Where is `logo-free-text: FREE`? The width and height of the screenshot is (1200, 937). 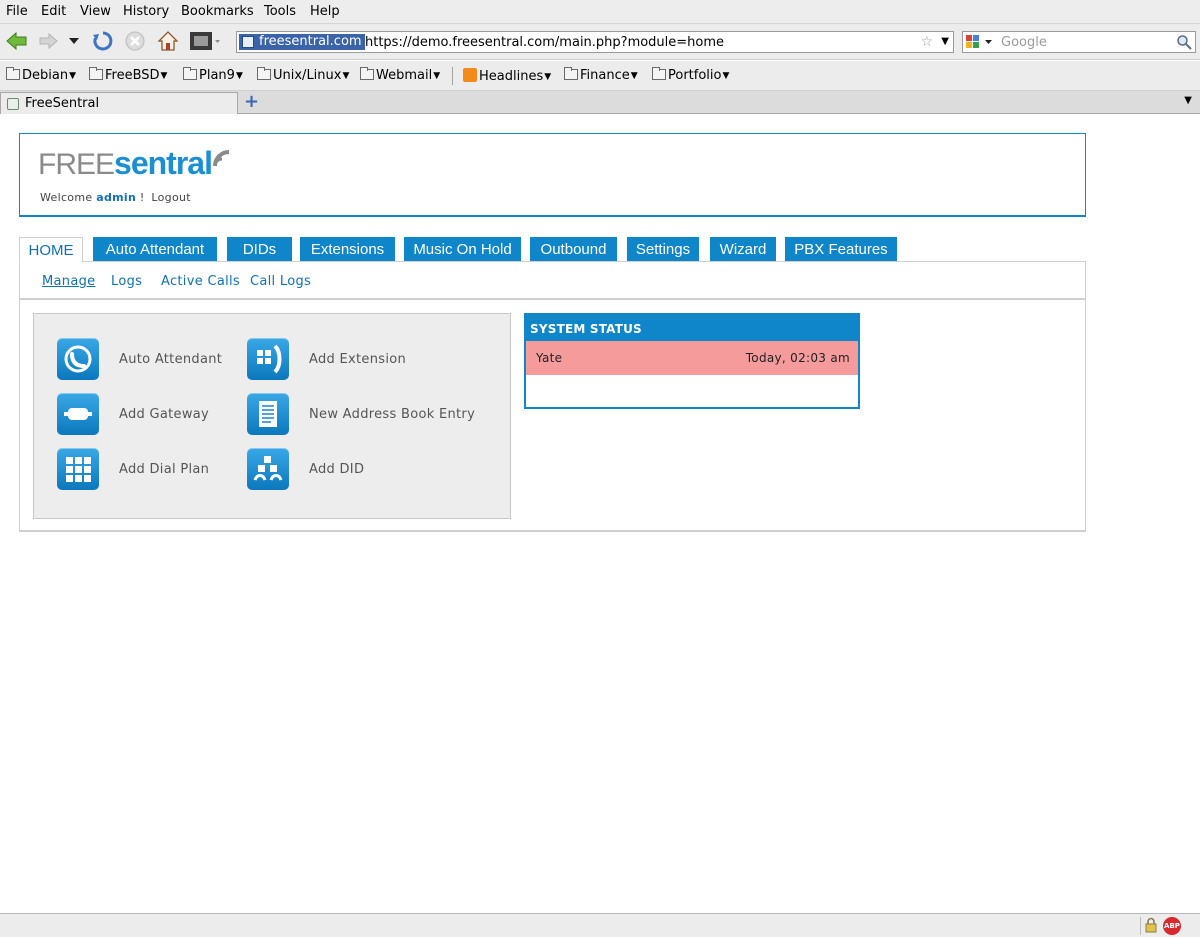 logo-free-text: FREE is located at coordinates (76, 164).